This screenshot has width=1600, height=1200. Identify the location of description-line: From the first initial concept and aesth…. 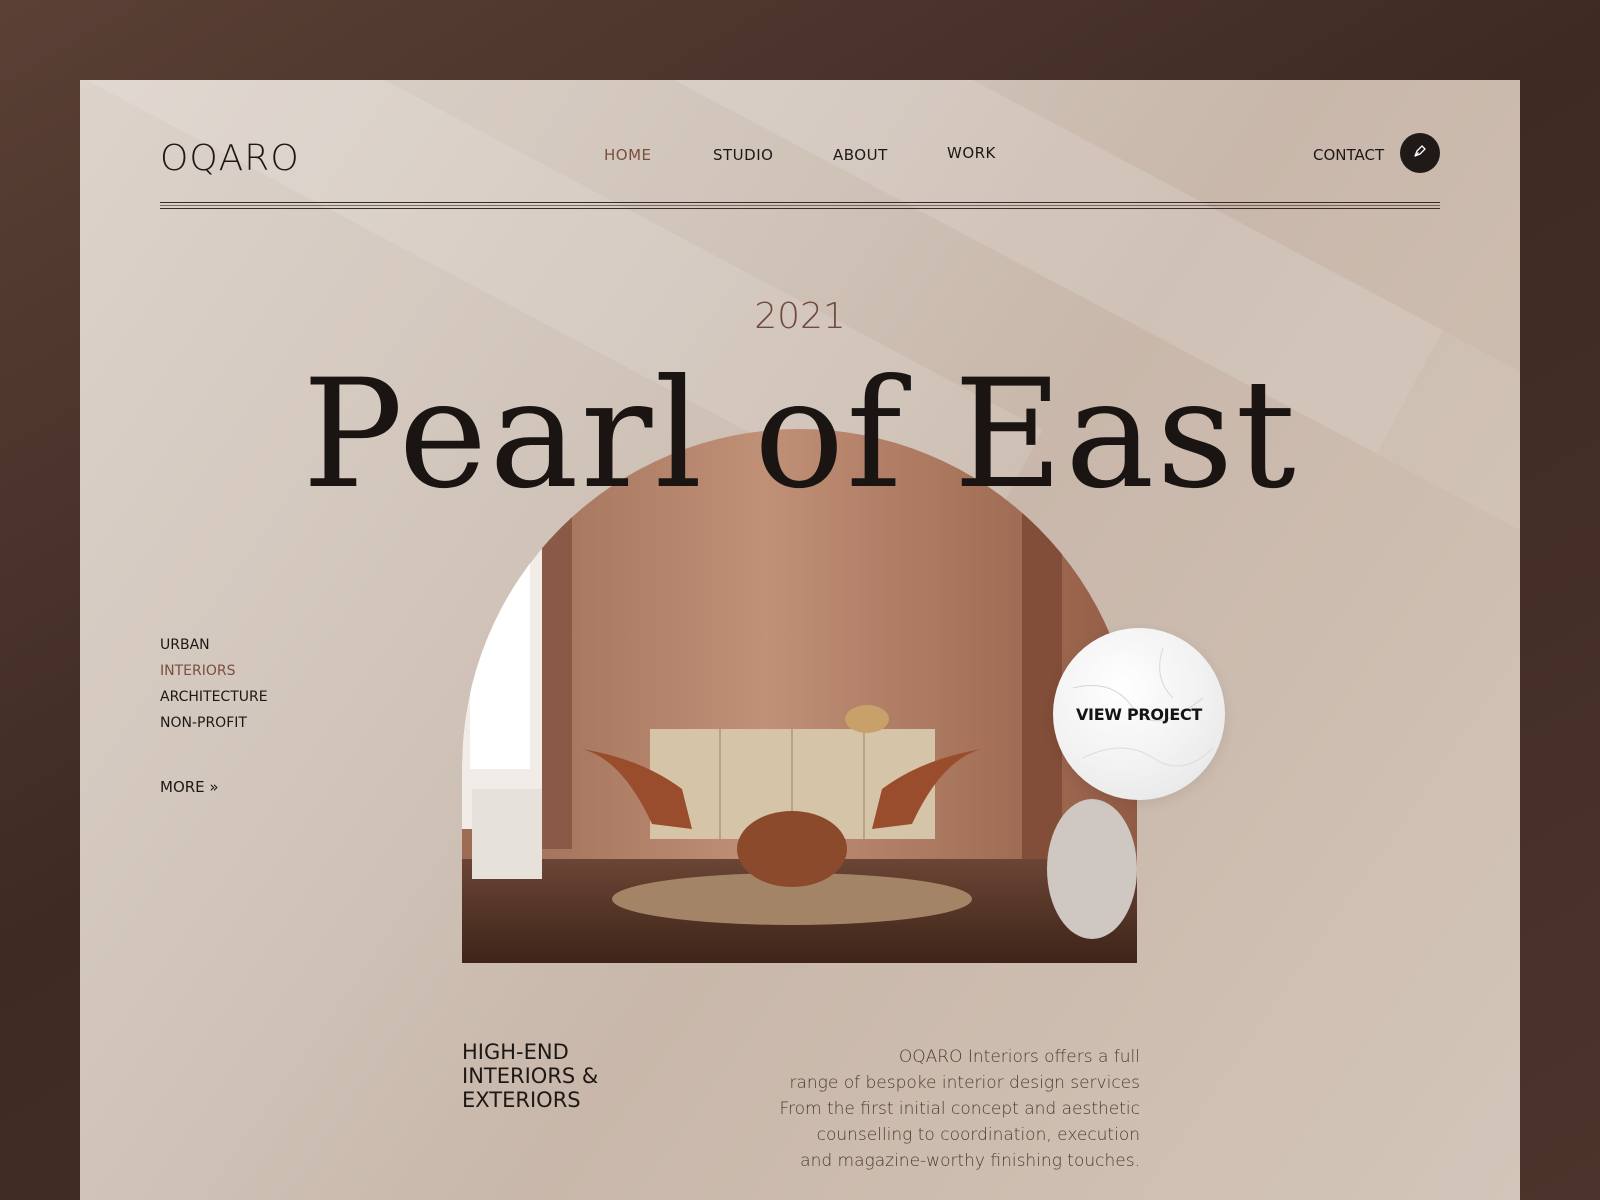
(959, 1109).